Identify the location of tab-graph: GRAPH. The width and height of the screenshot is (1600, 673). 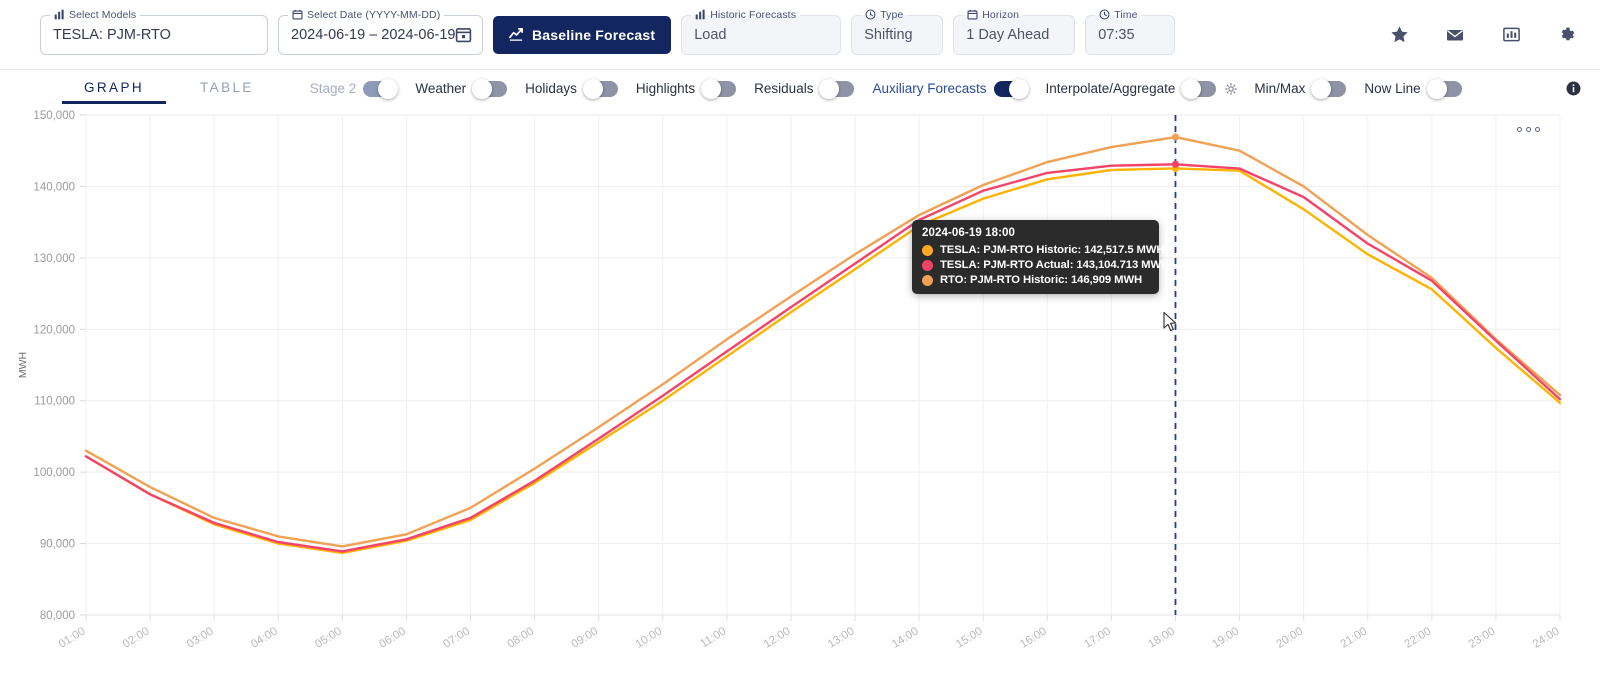
(114, 89).